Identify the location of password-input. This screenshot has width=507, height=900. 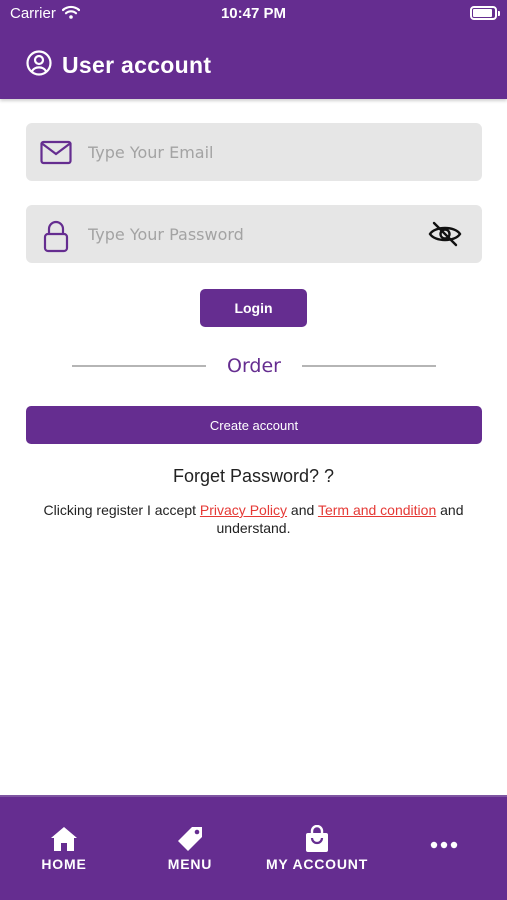
(253, 234).